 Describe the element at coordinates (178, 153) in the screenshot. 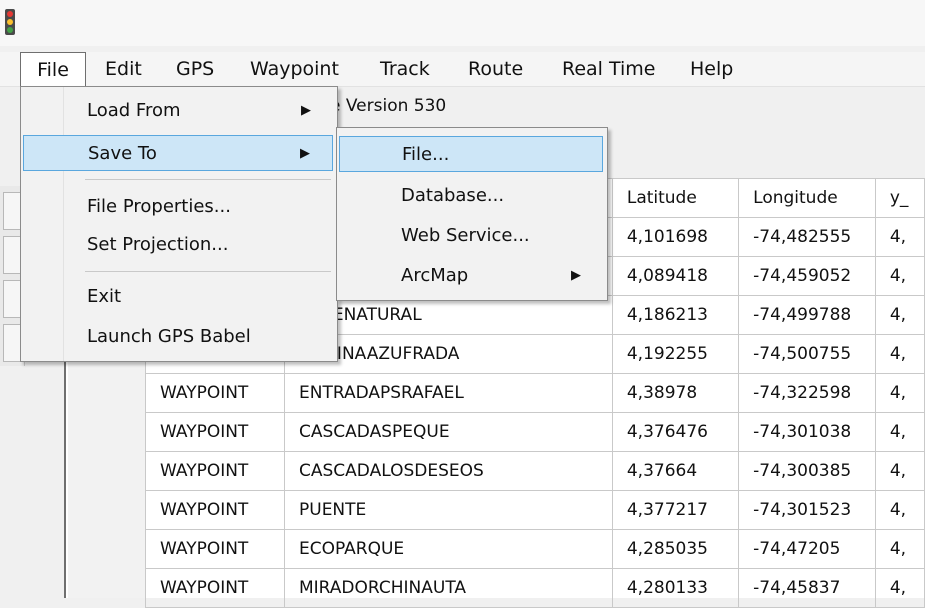

I see `menu-item-save-to: Save To ▶` at that location.